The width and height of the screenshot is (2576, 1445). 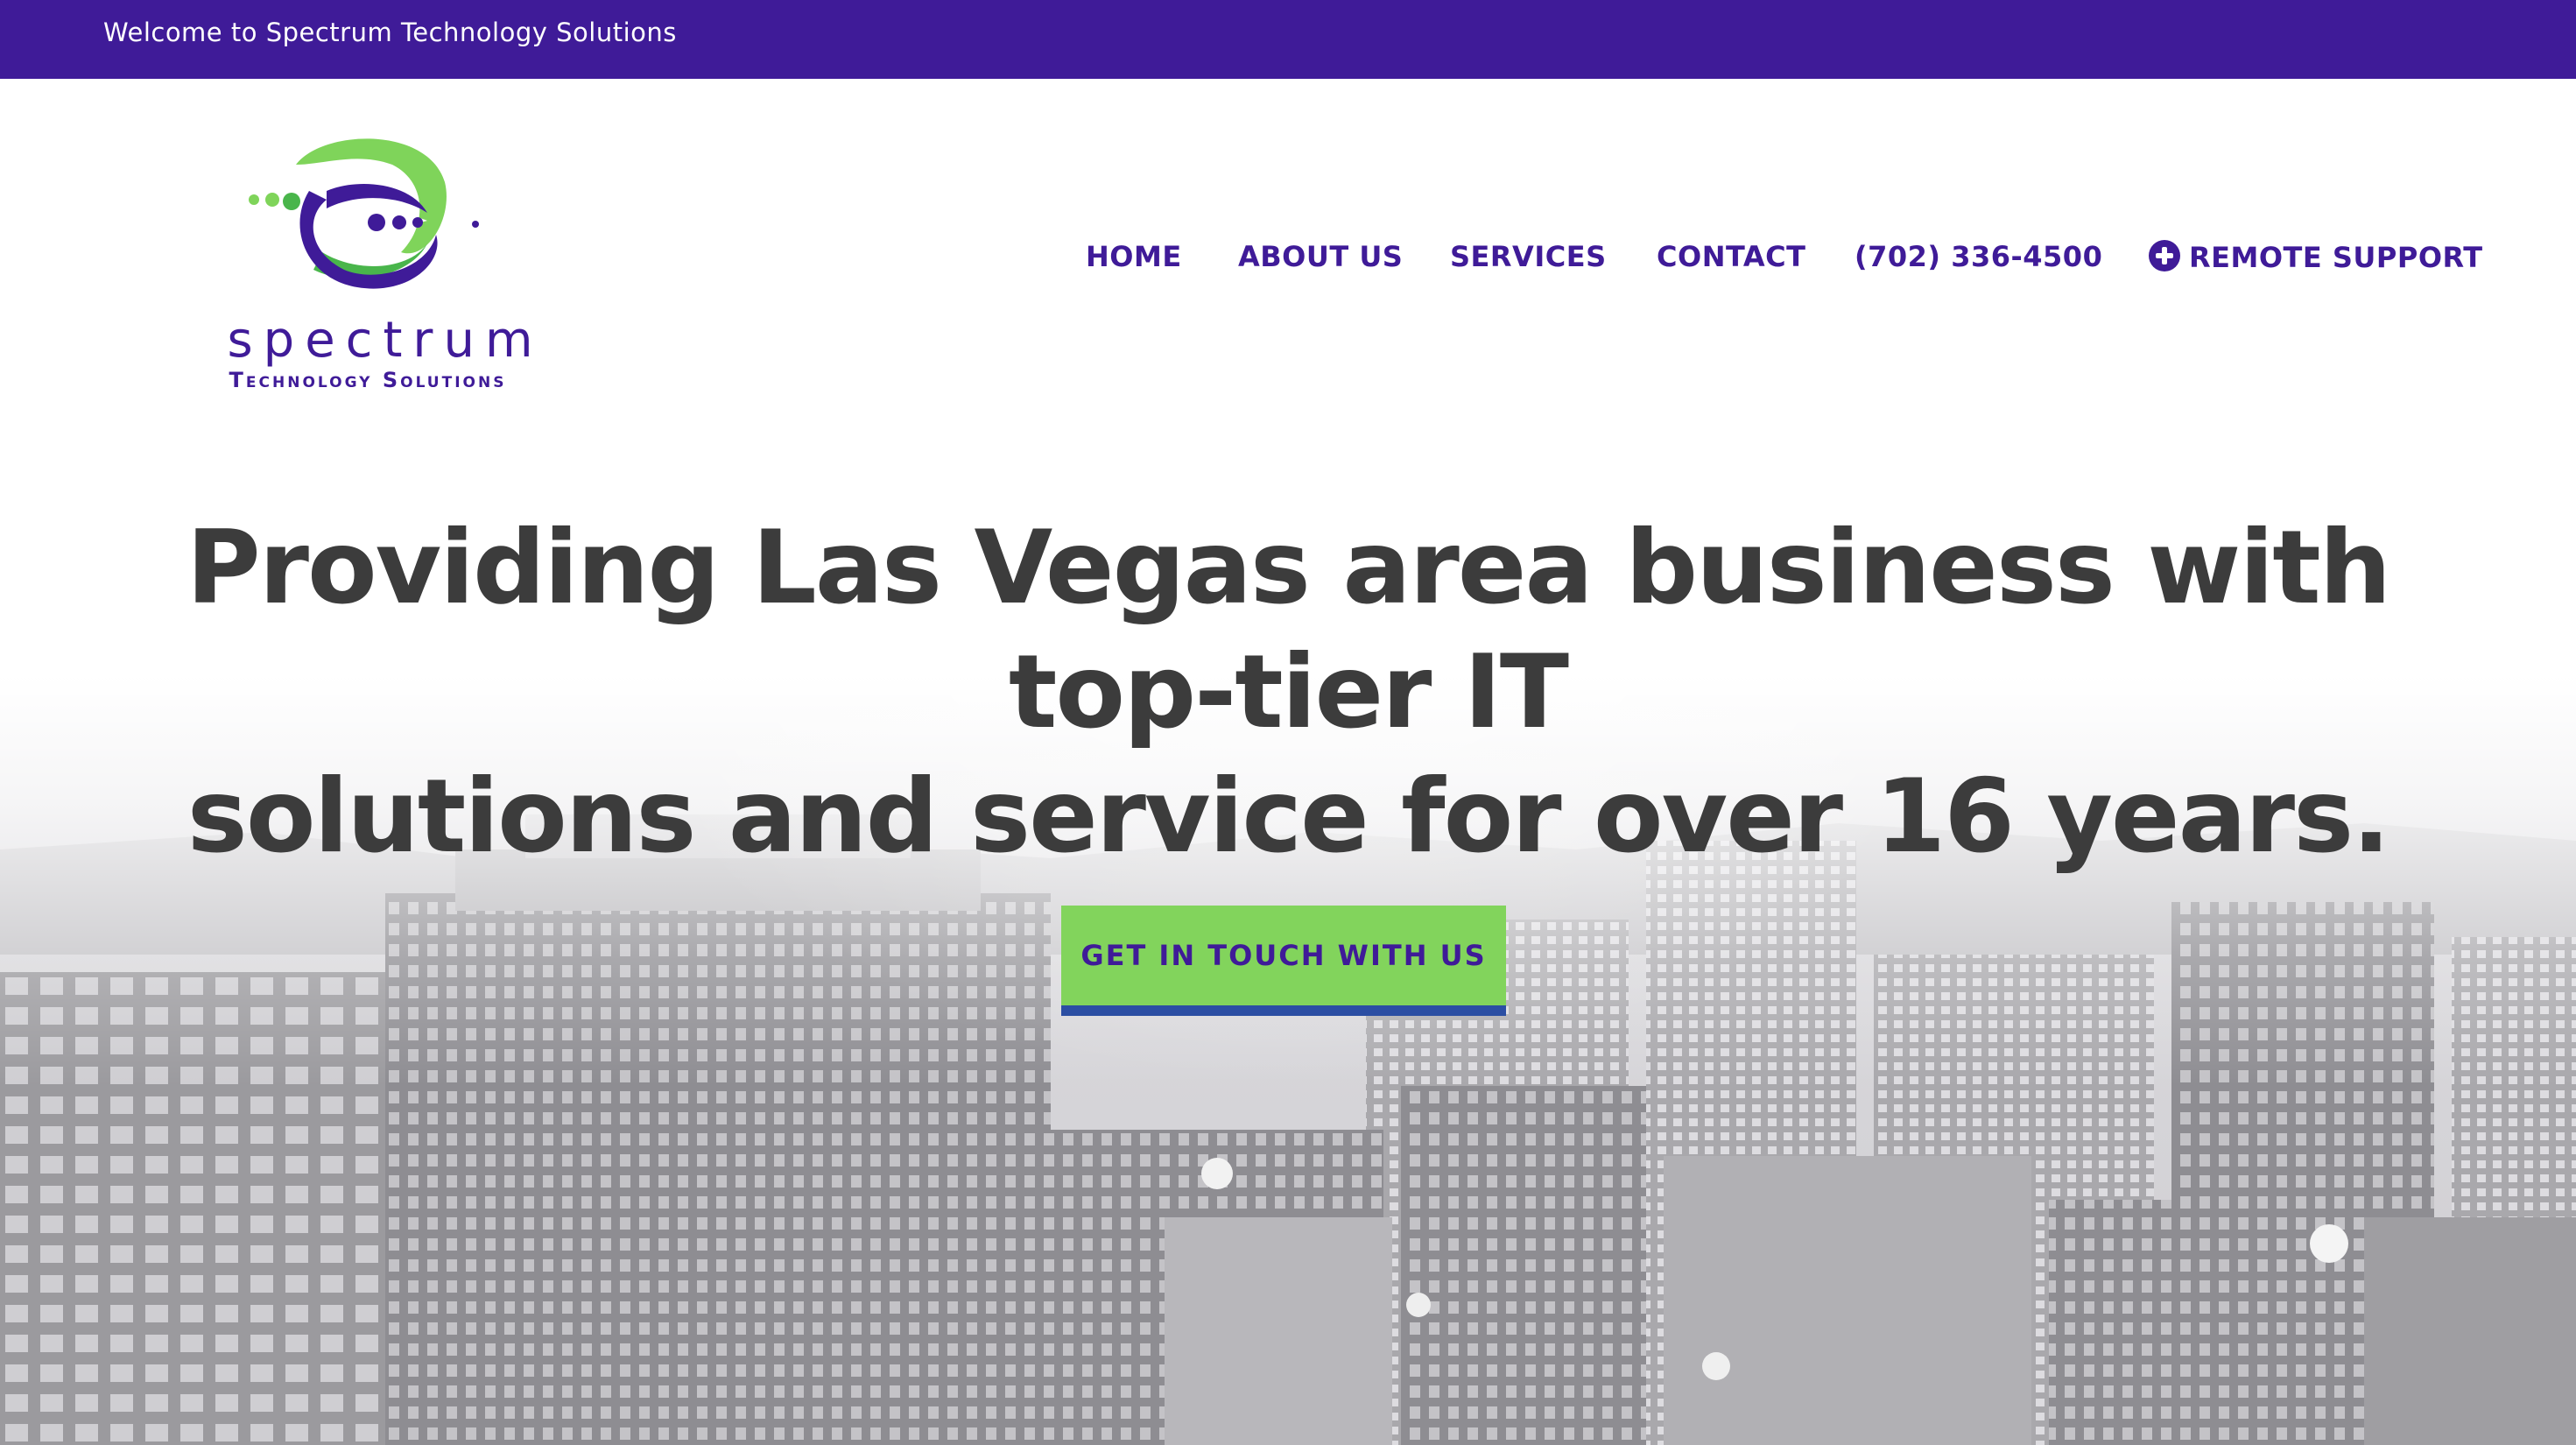 What do you see at coordinates (2164, 255) in the screenshot?
I see `plus-circle-icon` at bounding box center [2164, 255].